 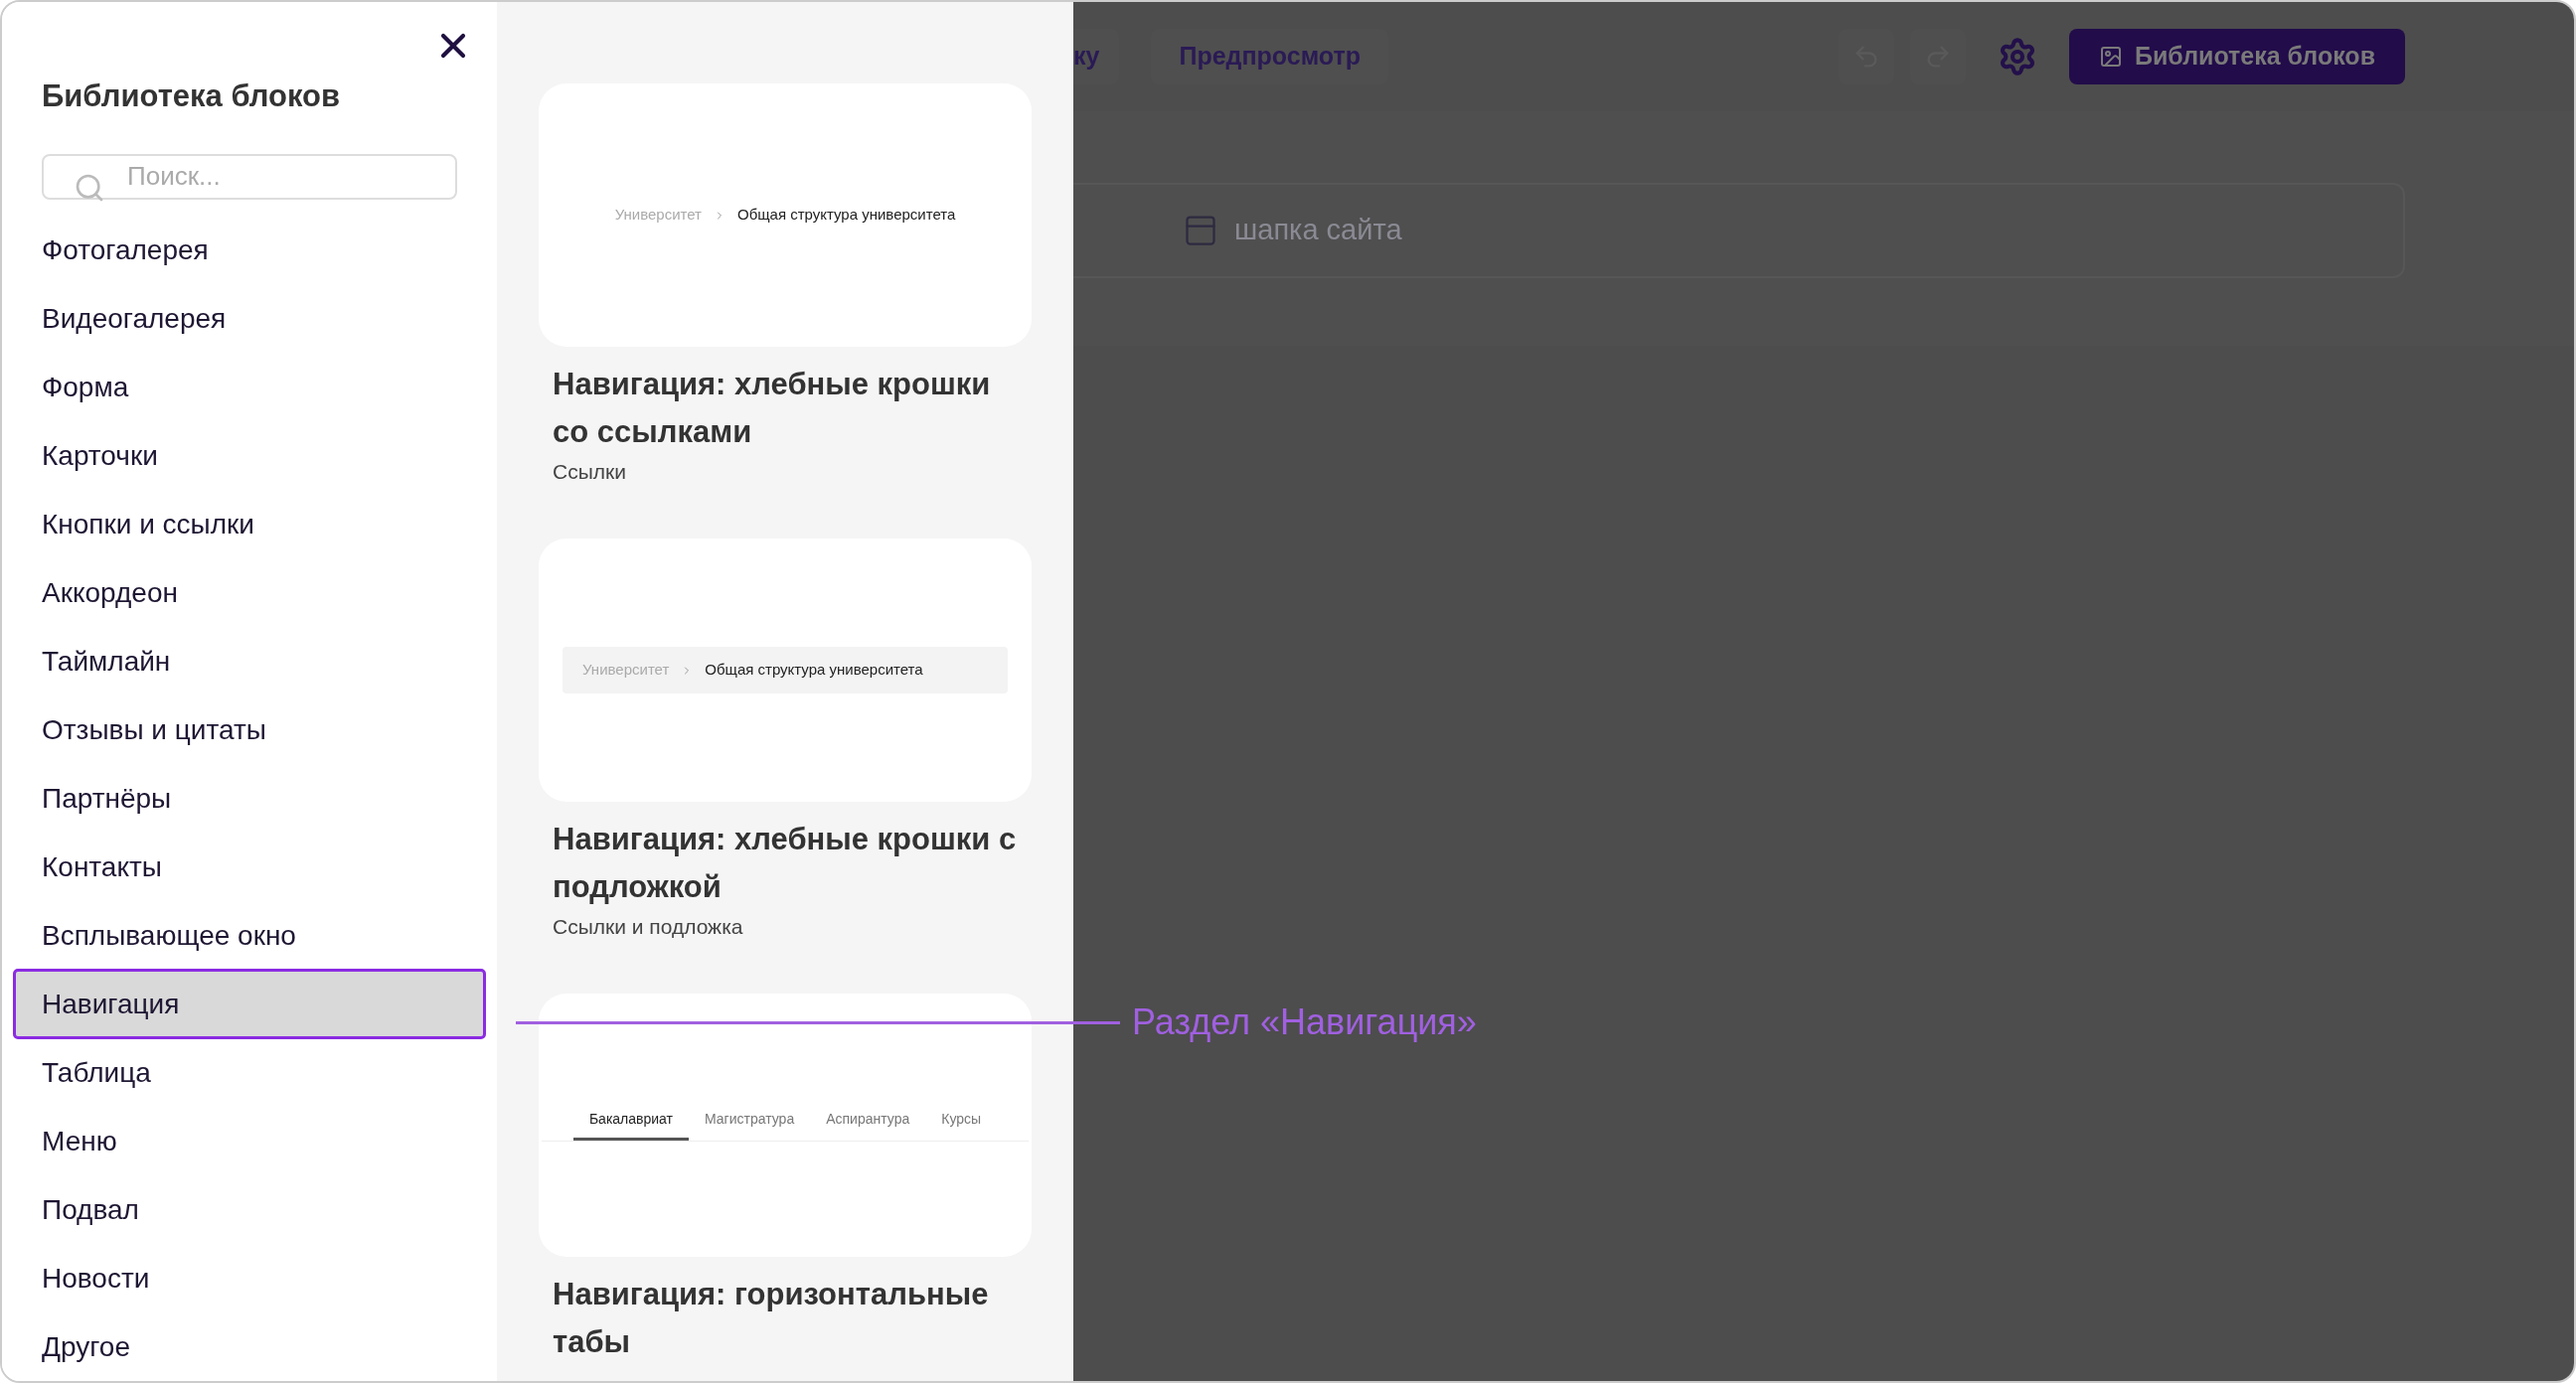 What do you see at coordinates (2110, 57) in the screenshot?
I see `image-icon` at bounding box center [2110, 57].